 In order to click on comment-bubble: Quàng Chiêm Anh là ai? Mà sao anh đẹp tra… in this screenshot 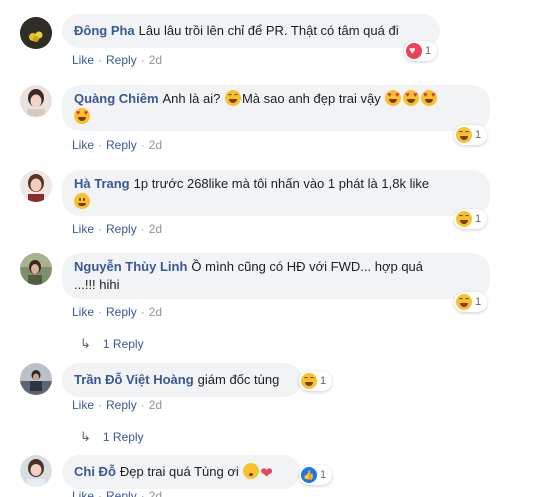, I will do `click(276, 108)`.